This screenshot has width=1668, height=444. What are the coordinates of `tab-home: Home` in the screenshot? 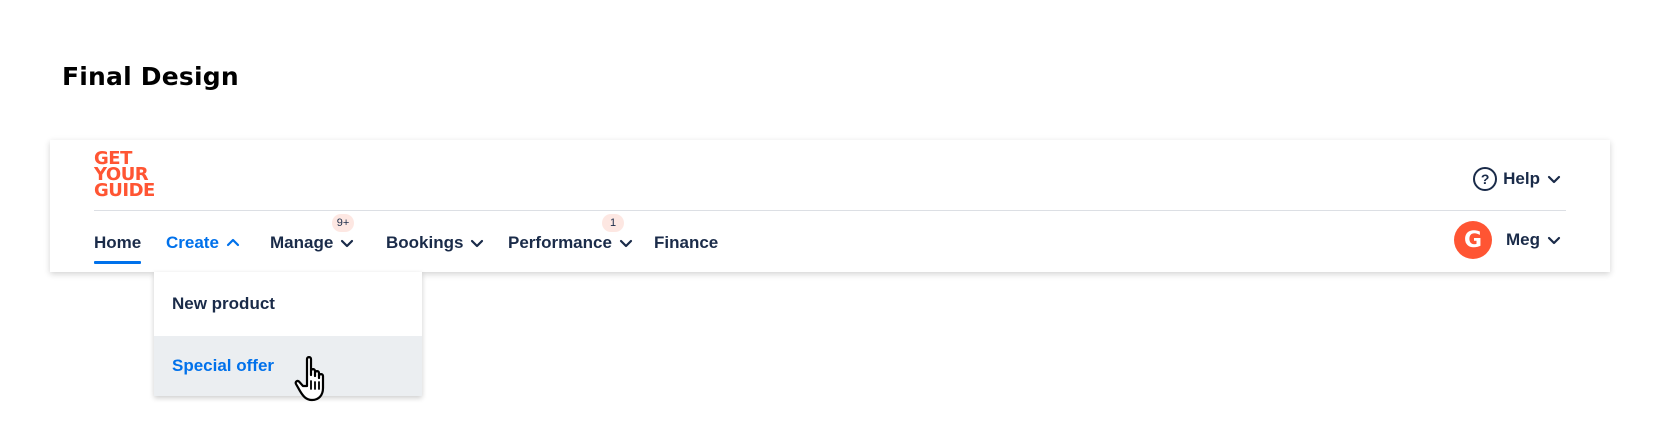 It's located at (118, 245).